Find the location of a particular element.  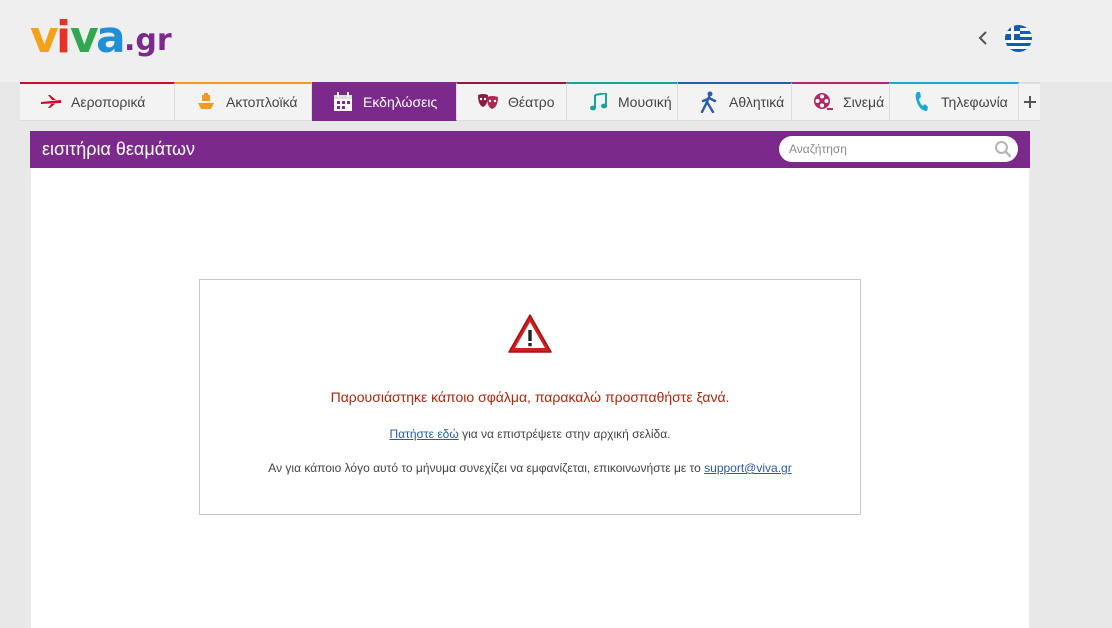

tab-music: Μουσική is located at coordinates (622, 101).